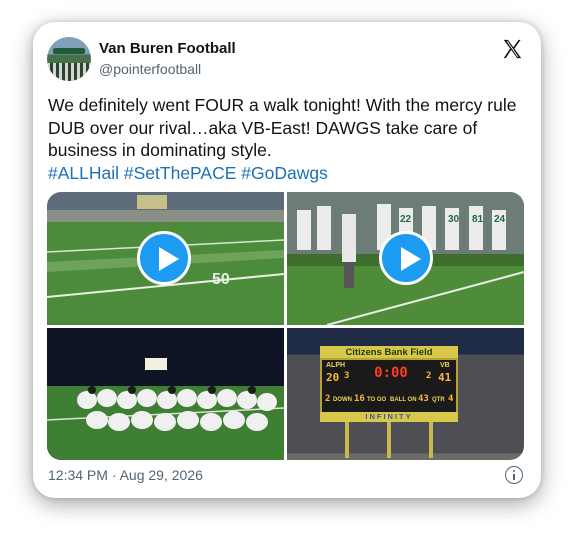 The image size is (574, 541). I want to click on info-icon, so click(514, 475).